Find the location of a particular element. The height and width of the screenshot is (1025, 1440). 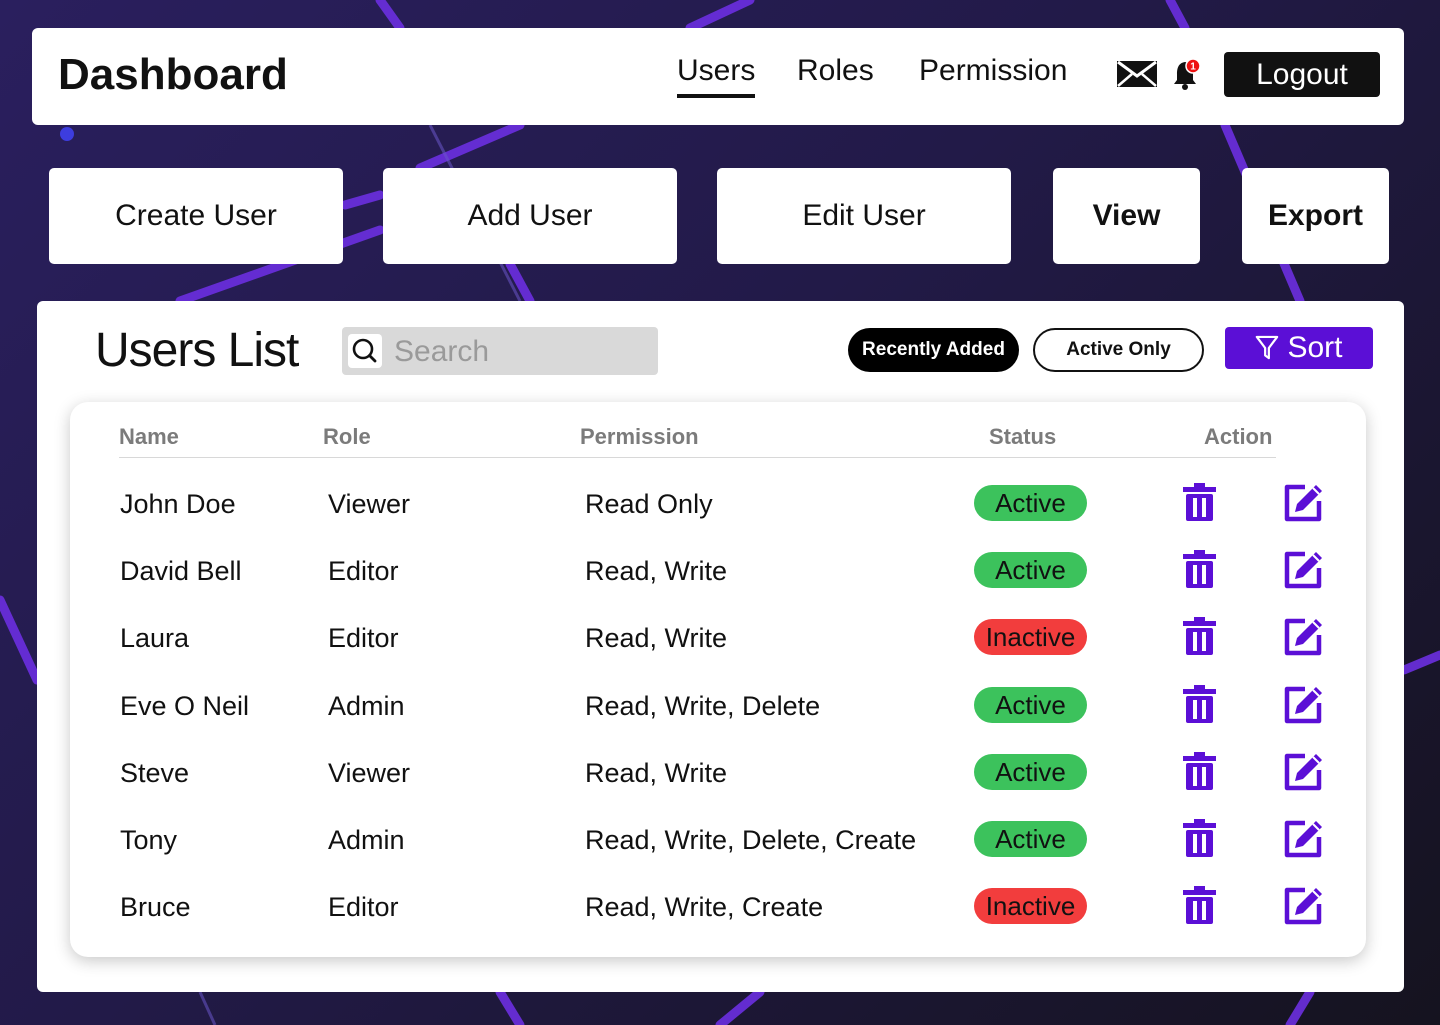

bell-icon: 1 is located at coordinates (1187, 74).